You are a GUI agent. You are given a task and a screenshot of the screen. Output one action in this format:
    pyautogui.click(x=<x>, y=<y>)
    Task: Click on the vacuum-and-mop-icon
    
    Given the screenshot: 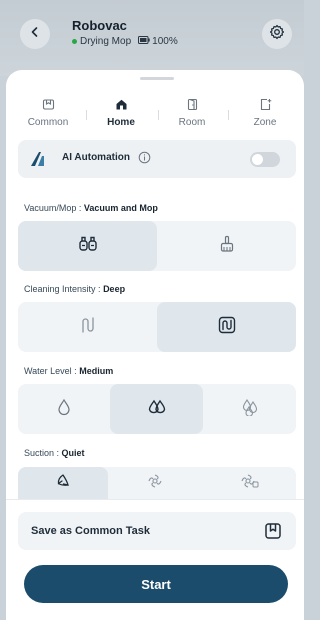 What is the action you would take?
    pyautogui.click(x=88, y=246)
    